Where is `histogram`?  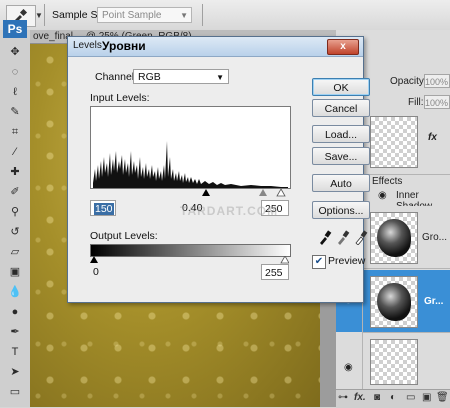
histogram is located at coordinates (190, 147).